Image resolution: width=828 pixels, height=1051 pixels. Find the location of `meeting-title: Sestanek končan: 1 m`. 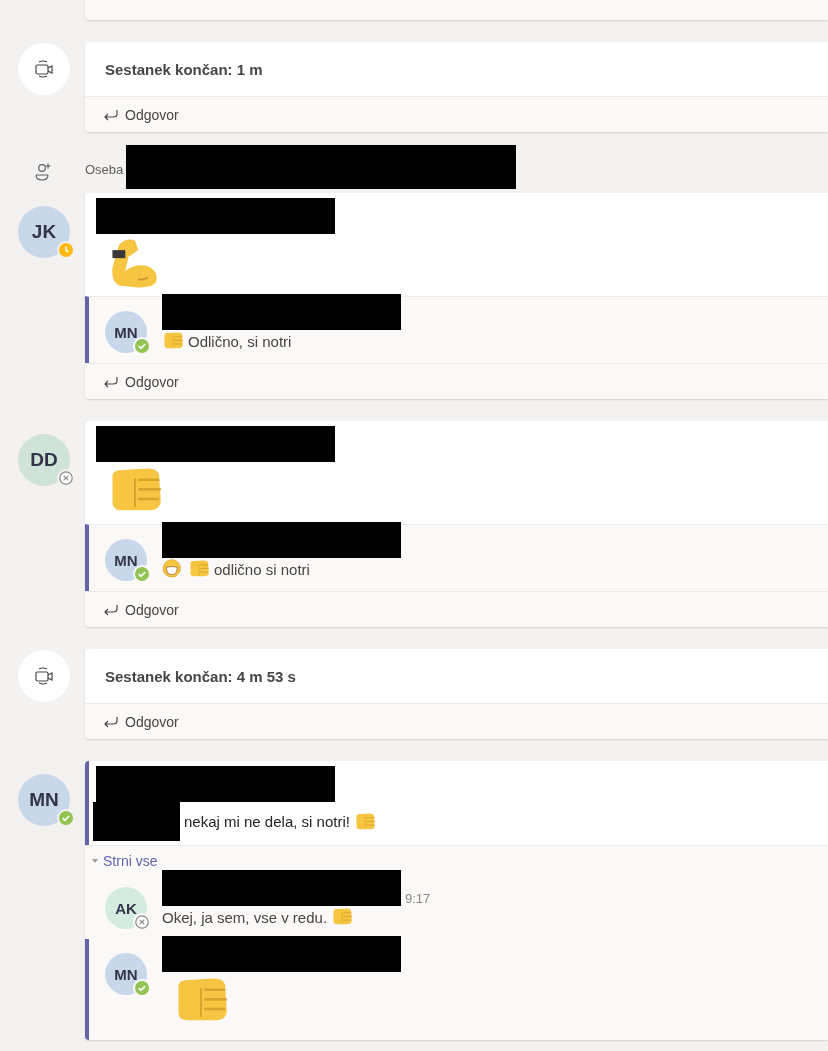

meeting-title: Sestanek končan: 1 m is located at coordinates (184, 69).